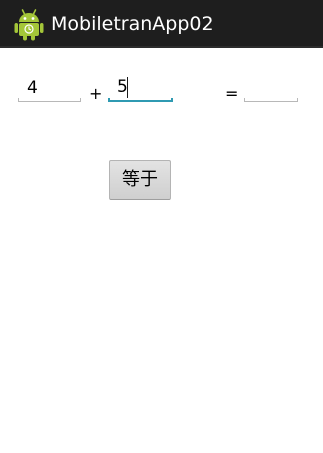 Image resolution: width=323 pixels, height=453 pixels. I want to click on first-operand-value: 4, so click(32, 88).